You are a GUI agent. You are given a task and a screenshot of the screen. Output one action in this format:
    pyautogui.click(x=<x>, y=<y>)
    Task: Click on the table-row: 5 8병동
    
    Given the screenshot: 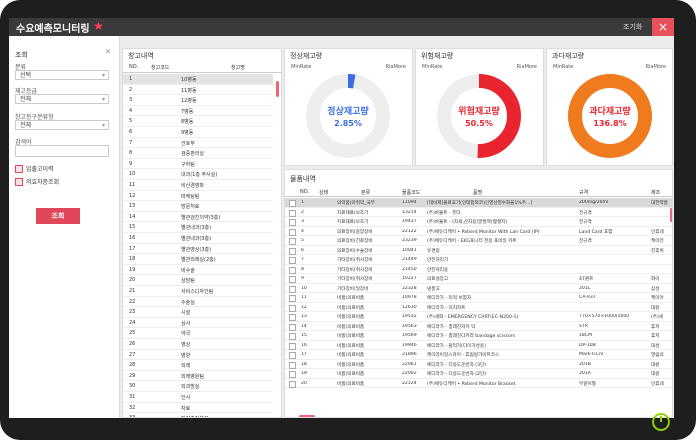 What is the action you would take?
    pyautogui.click(x=198, y=121)
    